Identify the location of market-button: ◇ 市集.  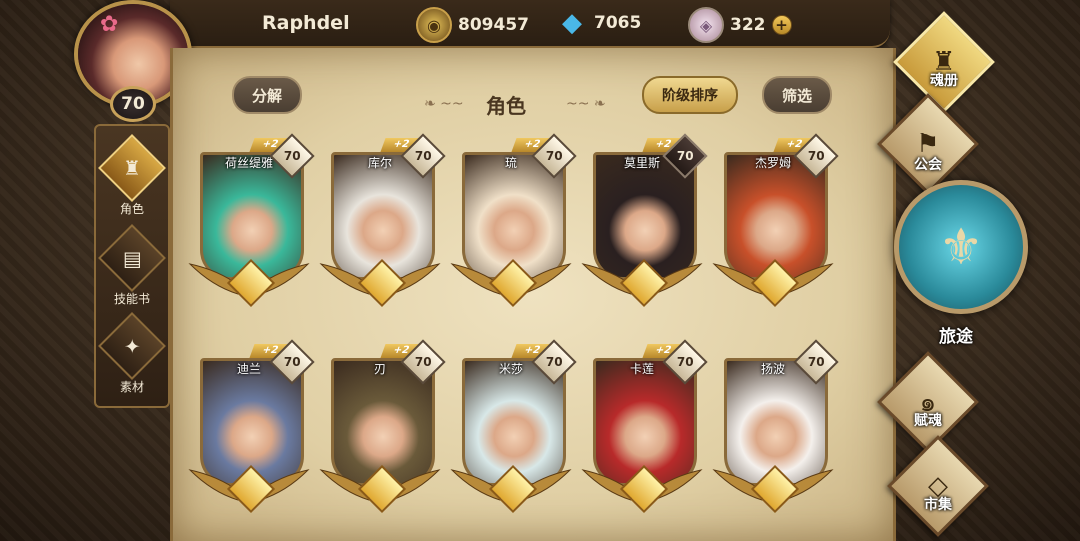
(938, 487).